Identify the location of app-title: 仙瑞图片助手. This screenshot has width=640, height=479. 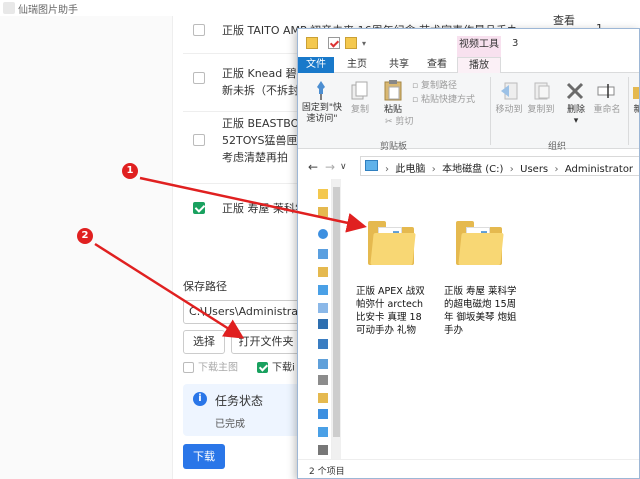
(48, 10).